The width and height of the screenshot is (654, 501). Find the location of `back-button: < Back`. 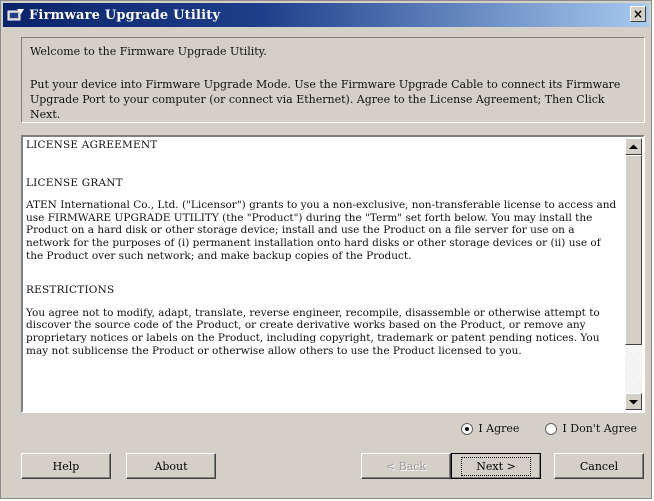

back-button: < Back is located at coordinates (406, 466).